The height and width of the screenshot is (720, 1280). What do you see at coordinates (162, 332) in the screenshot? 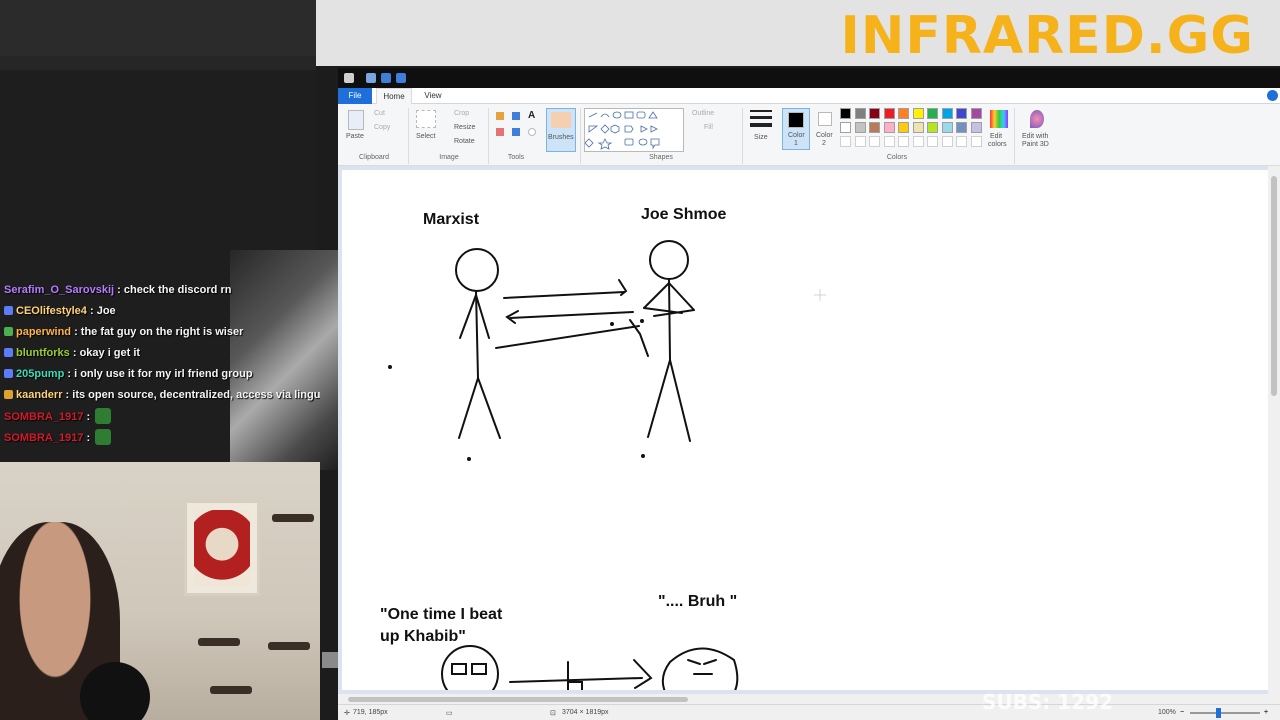
I see `chat-text: the fat guy on the right is wiser` at bounding box center [162, 332].